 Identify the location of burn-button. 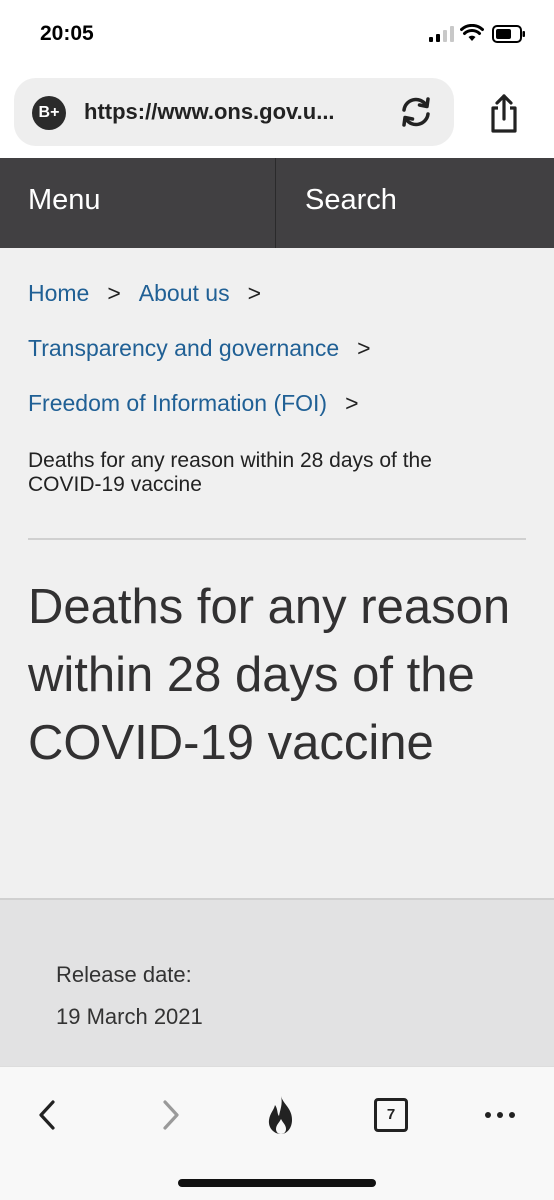
(281, 1115).